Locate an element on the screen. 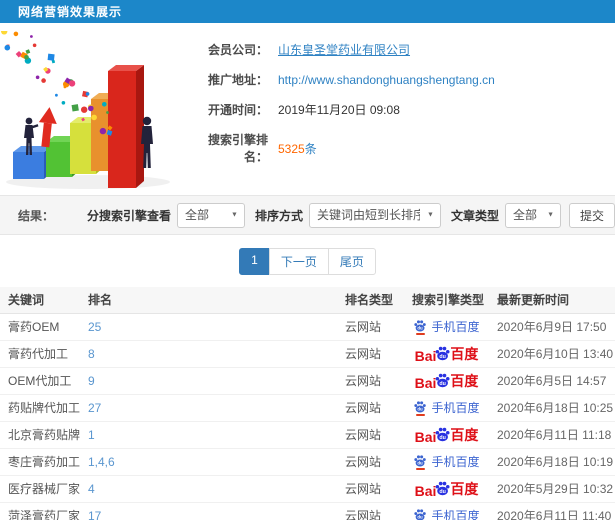  cell-rank: 1,4,6 is located at coordinates (208, 462).